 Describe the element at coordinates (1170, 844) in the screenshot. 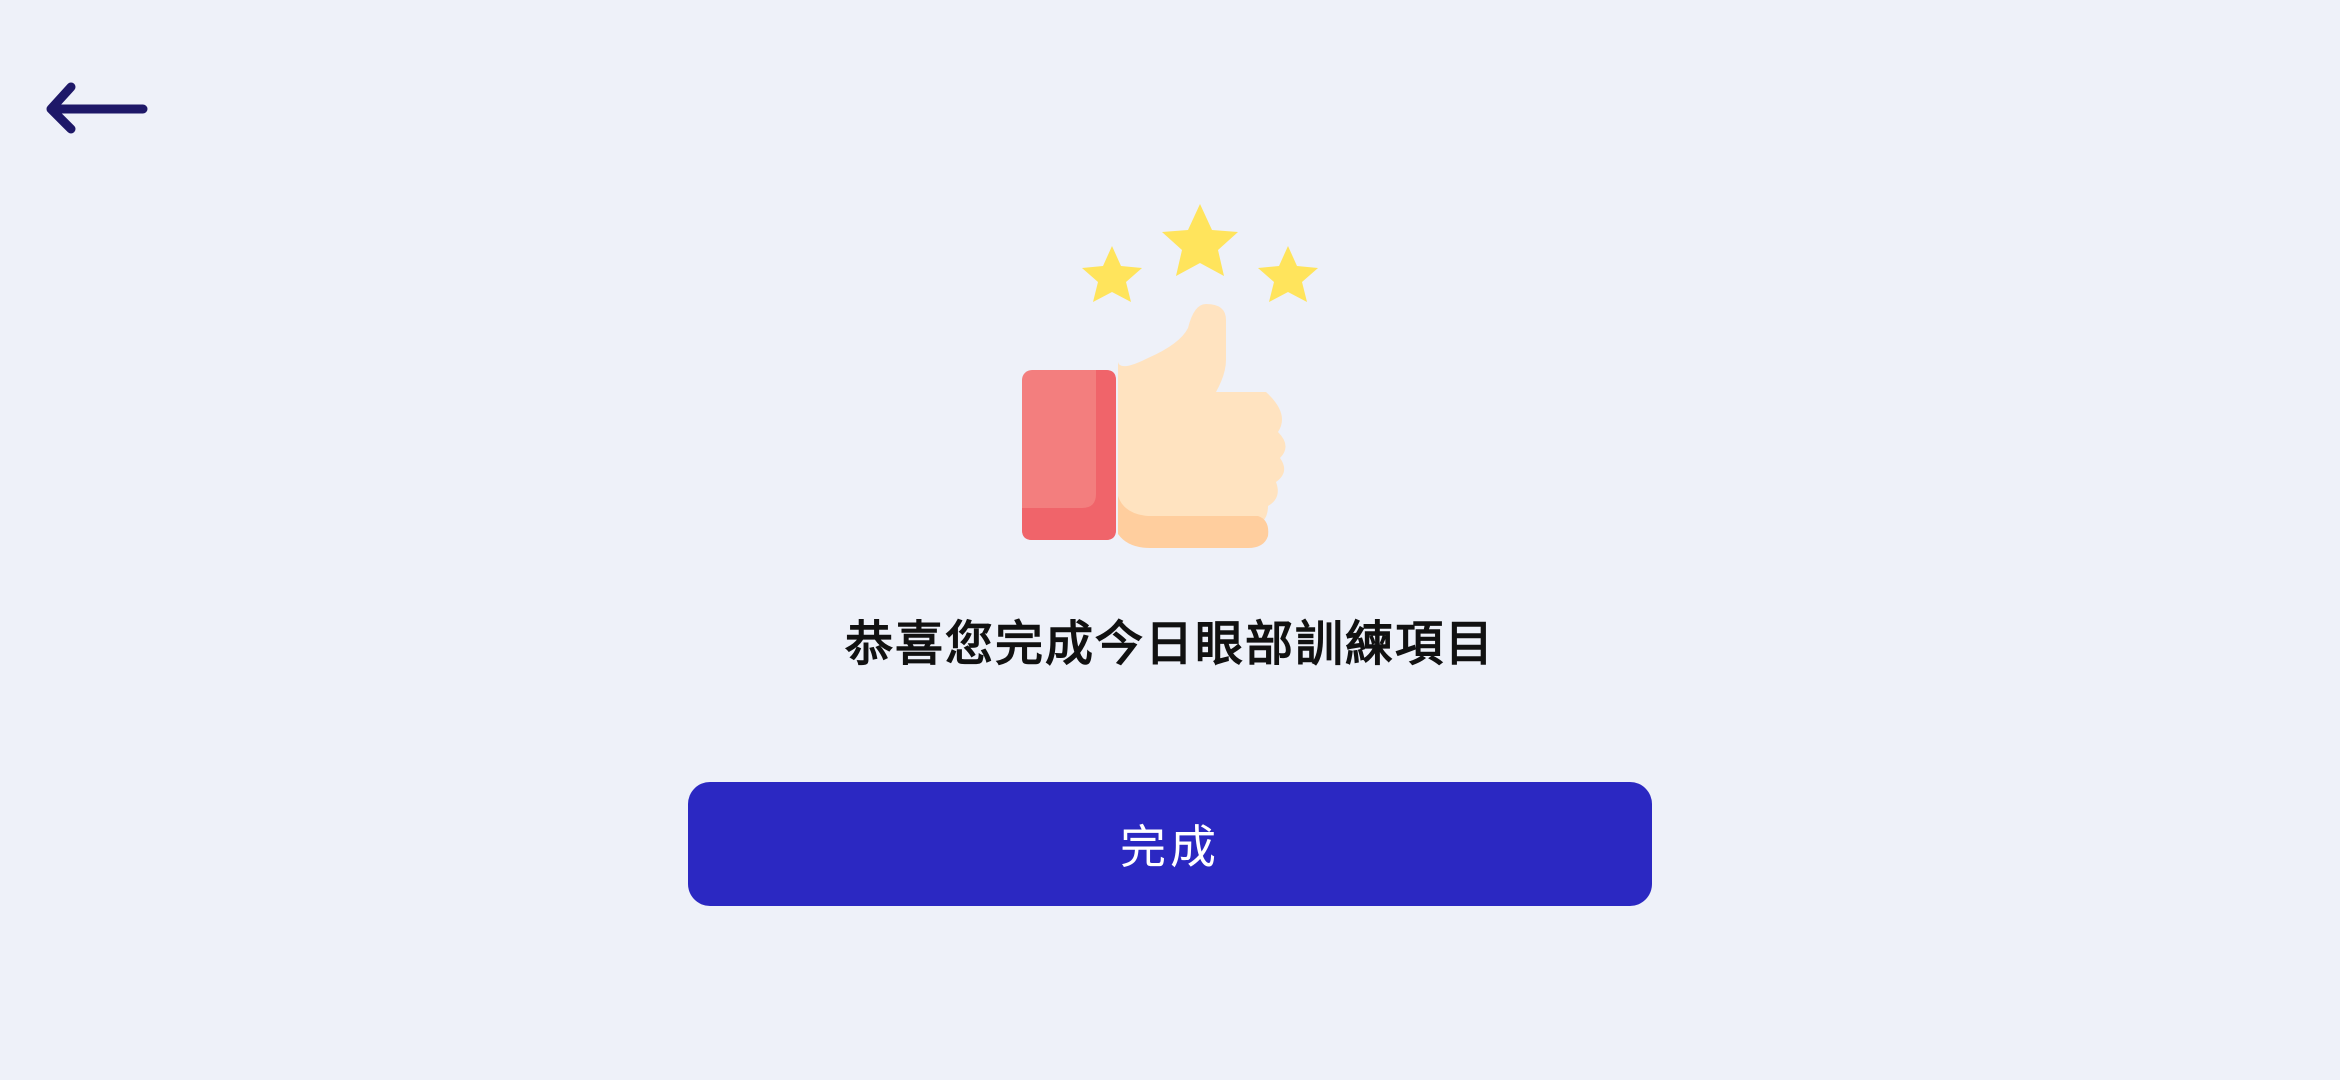

I see `done-button: 完成` at that location.